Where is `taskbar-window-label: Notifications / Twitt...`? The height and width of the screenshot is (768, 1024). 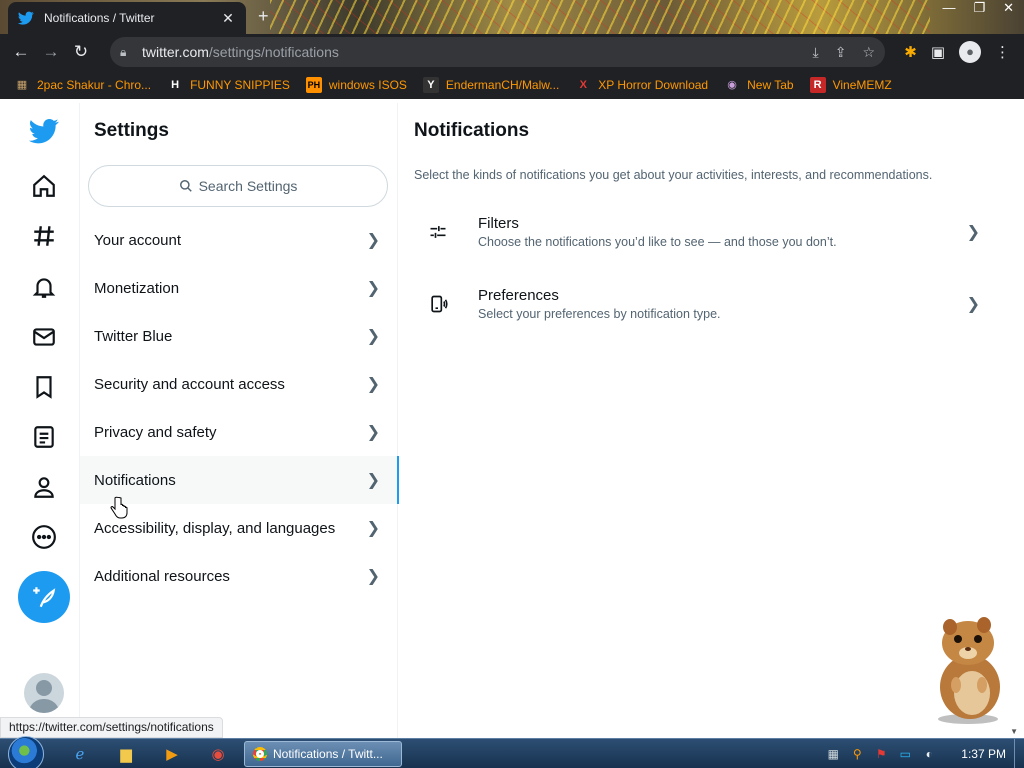 taskbar-window-label: Notifications / Twitt... is located at coordinates (328, 754).